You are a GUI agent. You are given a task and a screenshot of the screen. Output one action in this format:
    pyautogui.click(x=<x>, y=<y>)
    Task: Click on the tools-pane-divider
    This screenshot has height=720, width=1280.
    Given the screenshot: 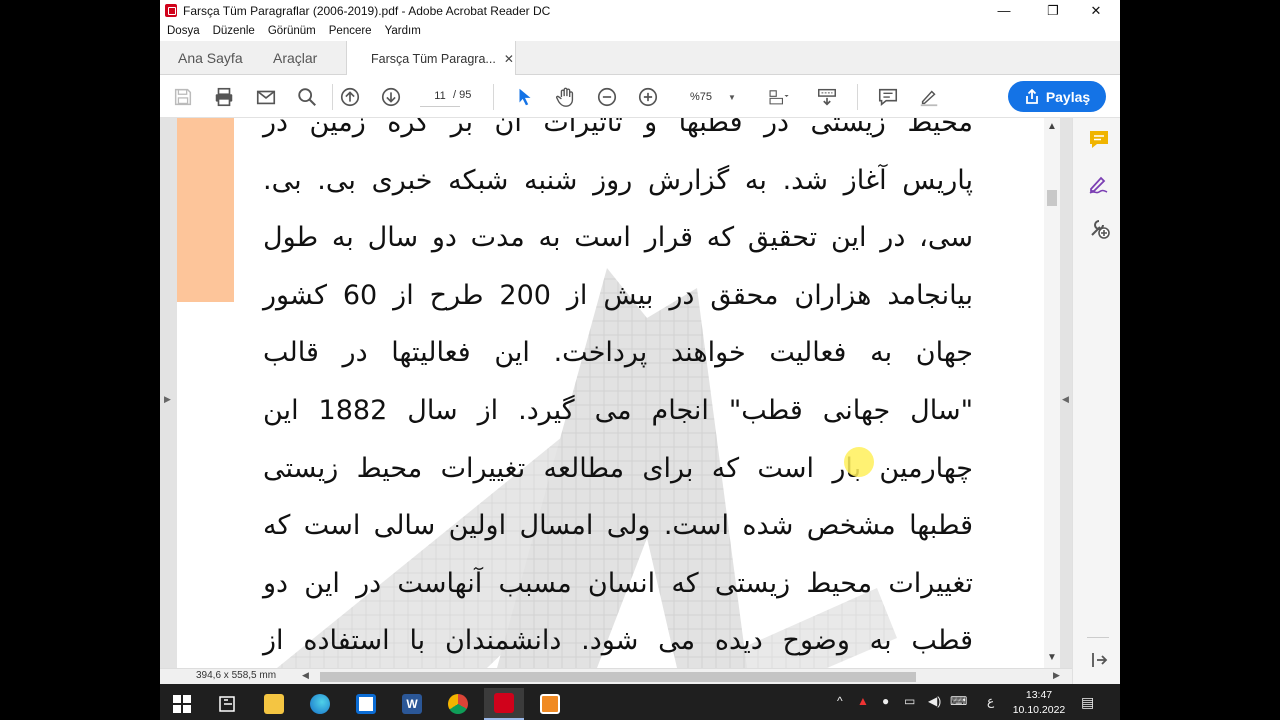 What is the action you would take?
    pyautogui.click(x=1098, y=637)
    